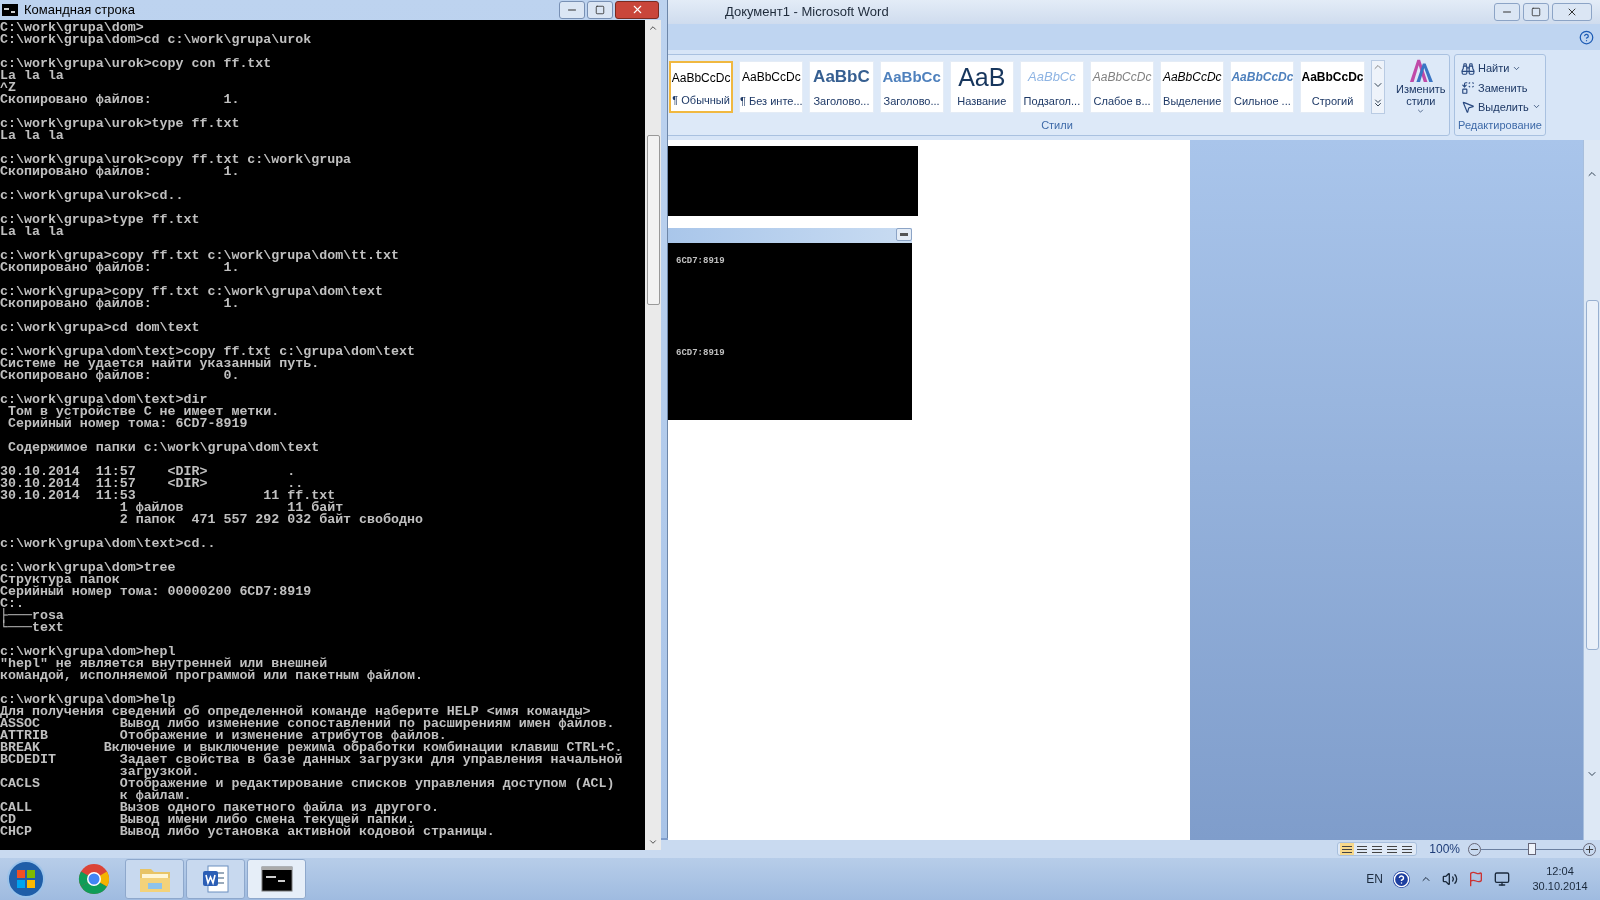 This screenshot has height=900, width=1600. Describe the element at coordinates (307, 783) in the screenshot. I see `console-line: CACLS Отображение и редактирование списков управления доступом (ACL)` at that location.